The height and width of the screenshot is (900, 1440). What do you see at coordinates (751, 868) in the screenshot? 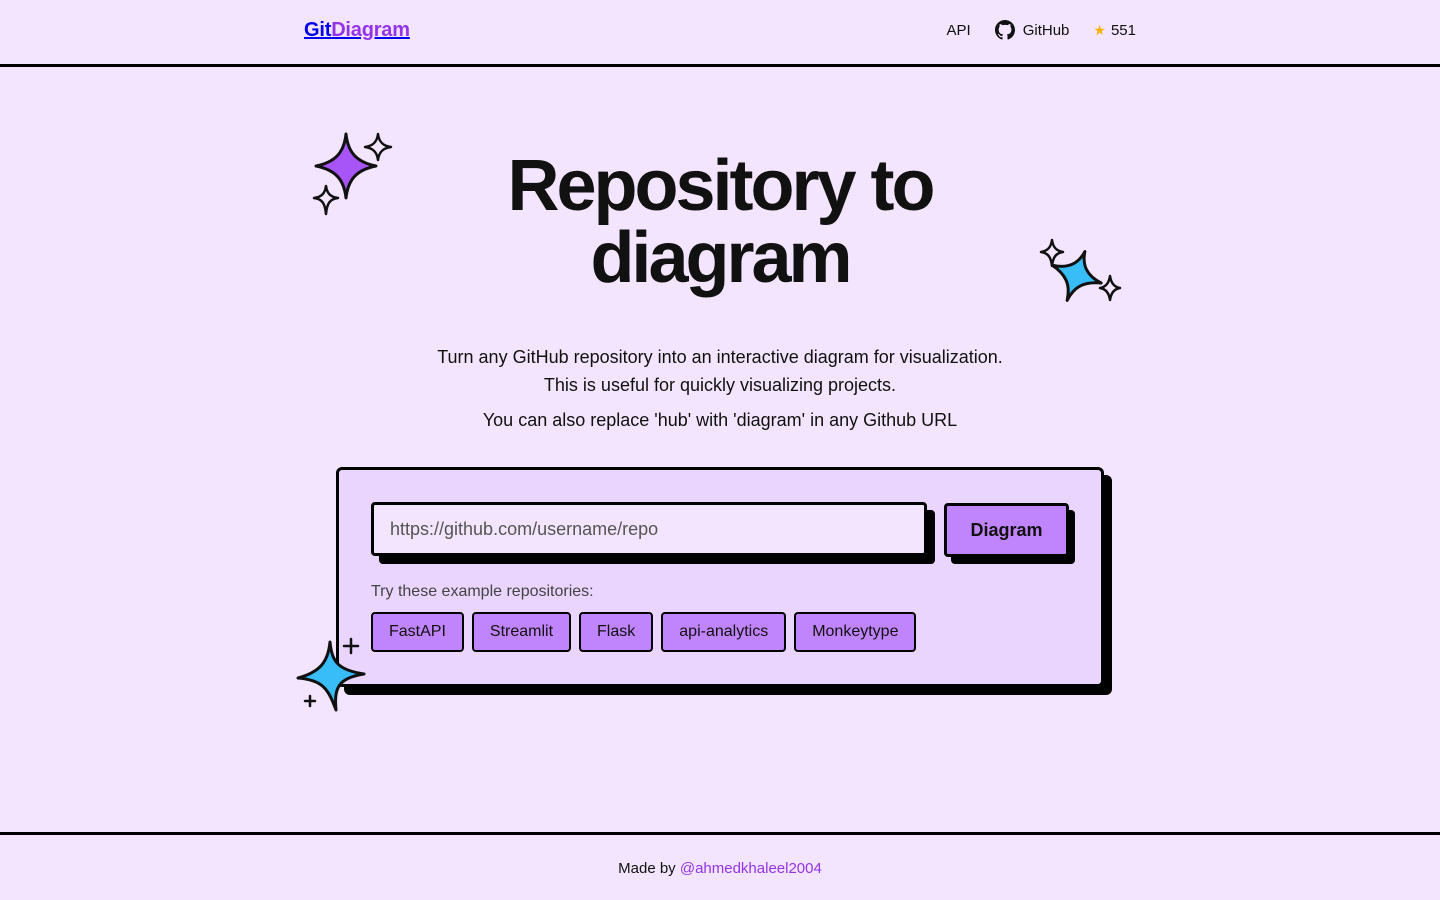
I see `author-link: @ahmedkhaleel2004` at bounding box center [751, 868].